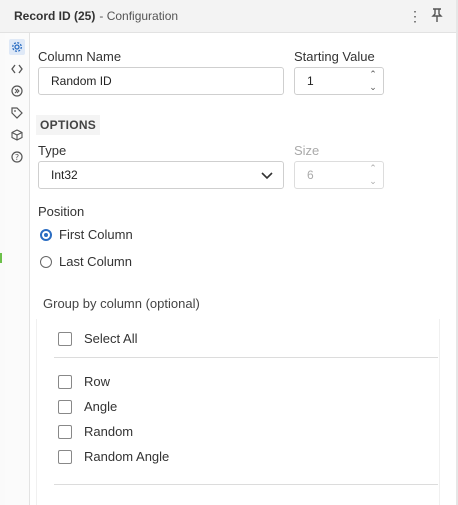 This screenshot has height=505, width=458. Describe the element at coordinates (267, 175) in the screenshot. I see `chevron-down-icon` at that location.